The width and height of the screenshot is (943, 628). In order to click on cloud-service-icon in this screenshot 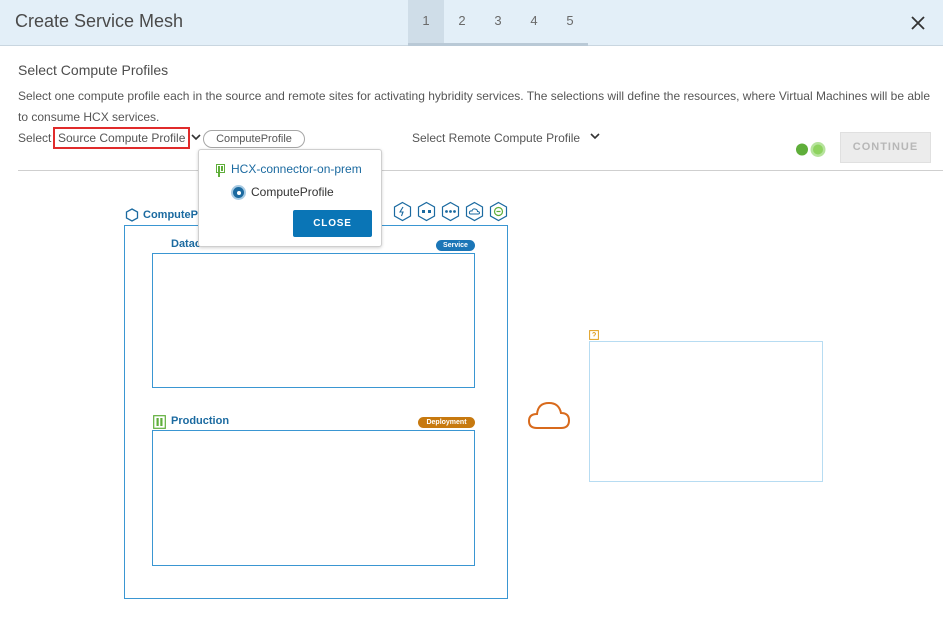, I will do `click(474, 211)`.